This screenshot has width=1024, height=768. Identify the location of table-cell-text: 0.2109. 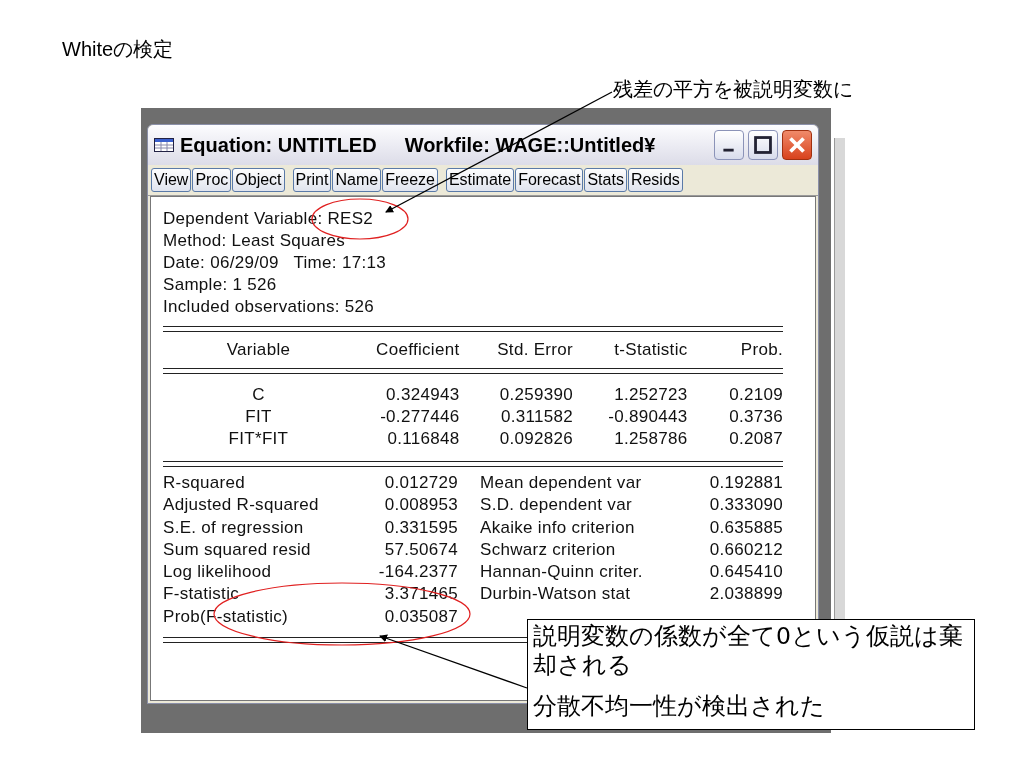
(755, 395).